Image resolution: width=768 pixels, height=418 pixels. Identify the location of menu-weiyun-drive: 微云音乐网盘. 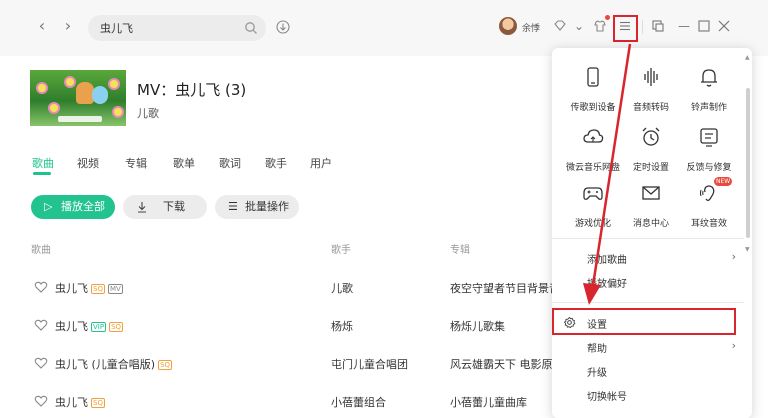
(593, 148).